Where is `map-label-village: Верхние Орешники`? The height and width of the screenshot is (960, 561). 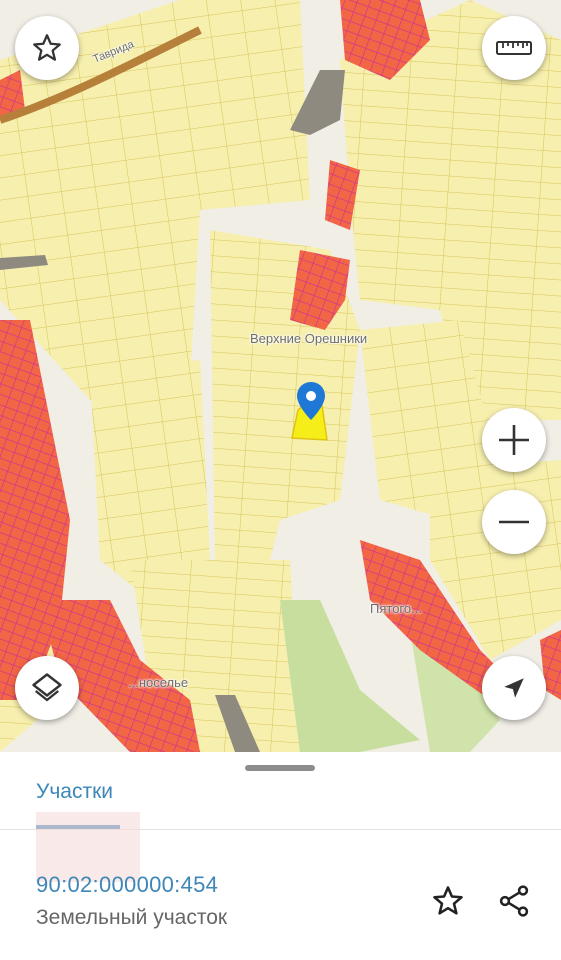
map-label-village: Верхние Орешники is located at coordinates (309, 338).